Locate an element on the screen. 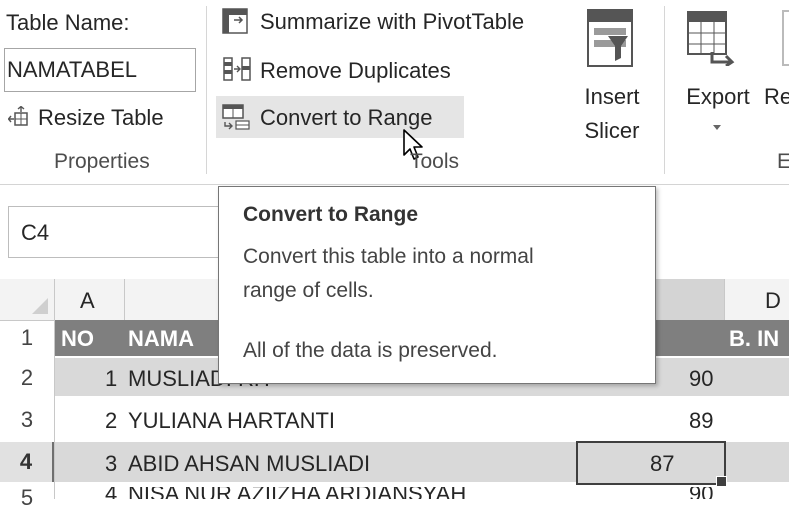  name-box-value: C4 is located at coordinates (35, 232).